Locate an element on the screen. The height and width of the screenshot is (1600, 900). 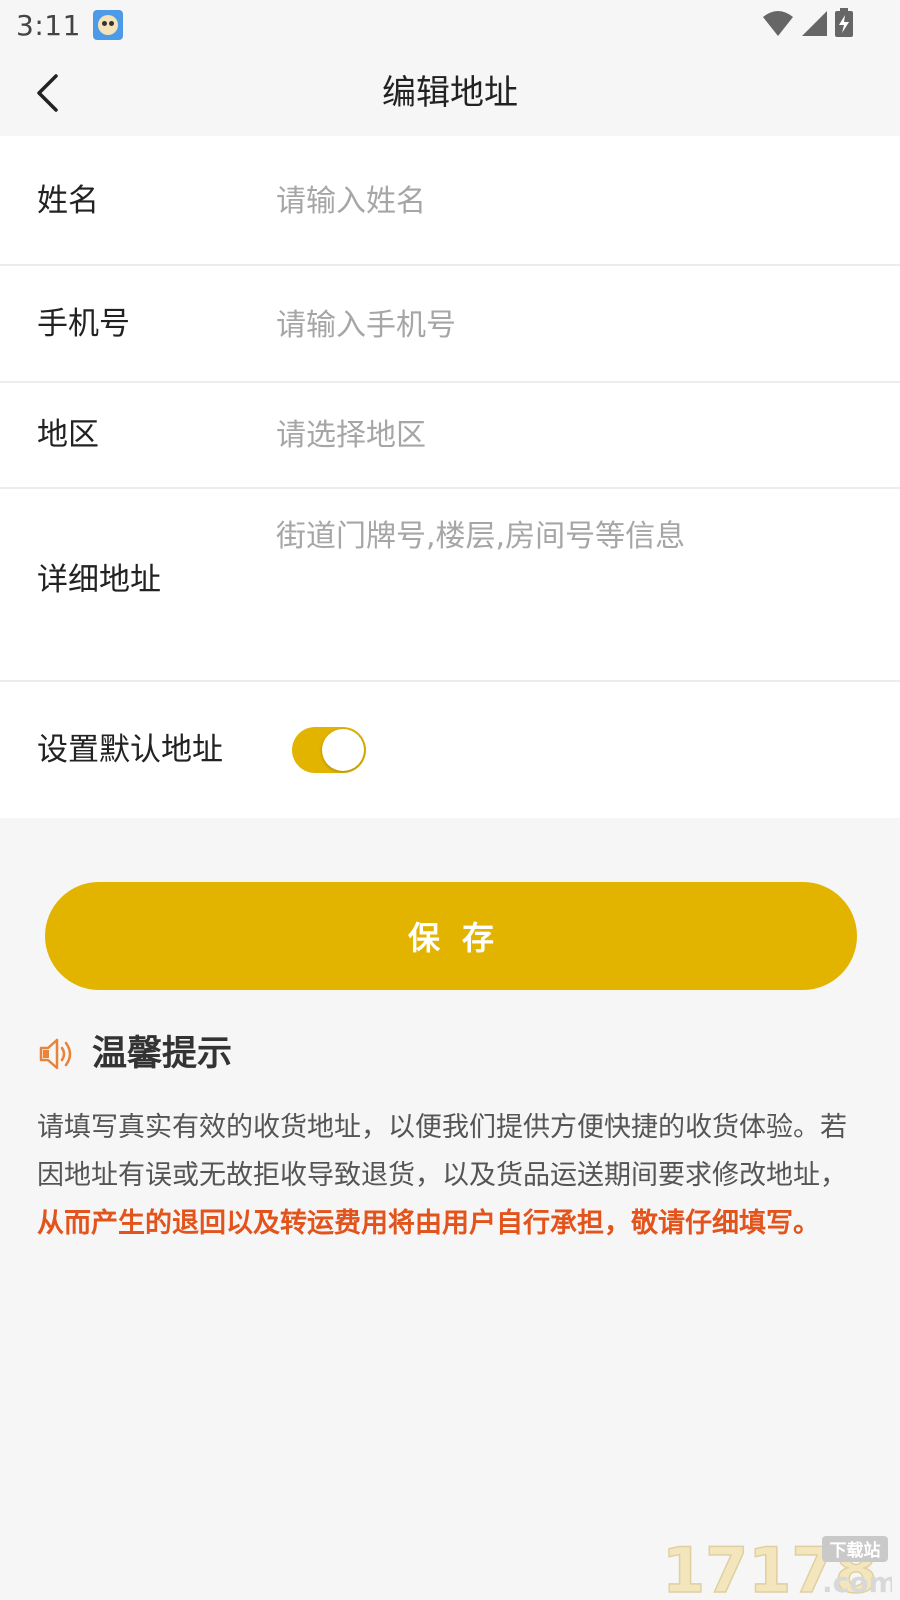
header-bar: 编辑地址 is located at coordinates (450, 93).